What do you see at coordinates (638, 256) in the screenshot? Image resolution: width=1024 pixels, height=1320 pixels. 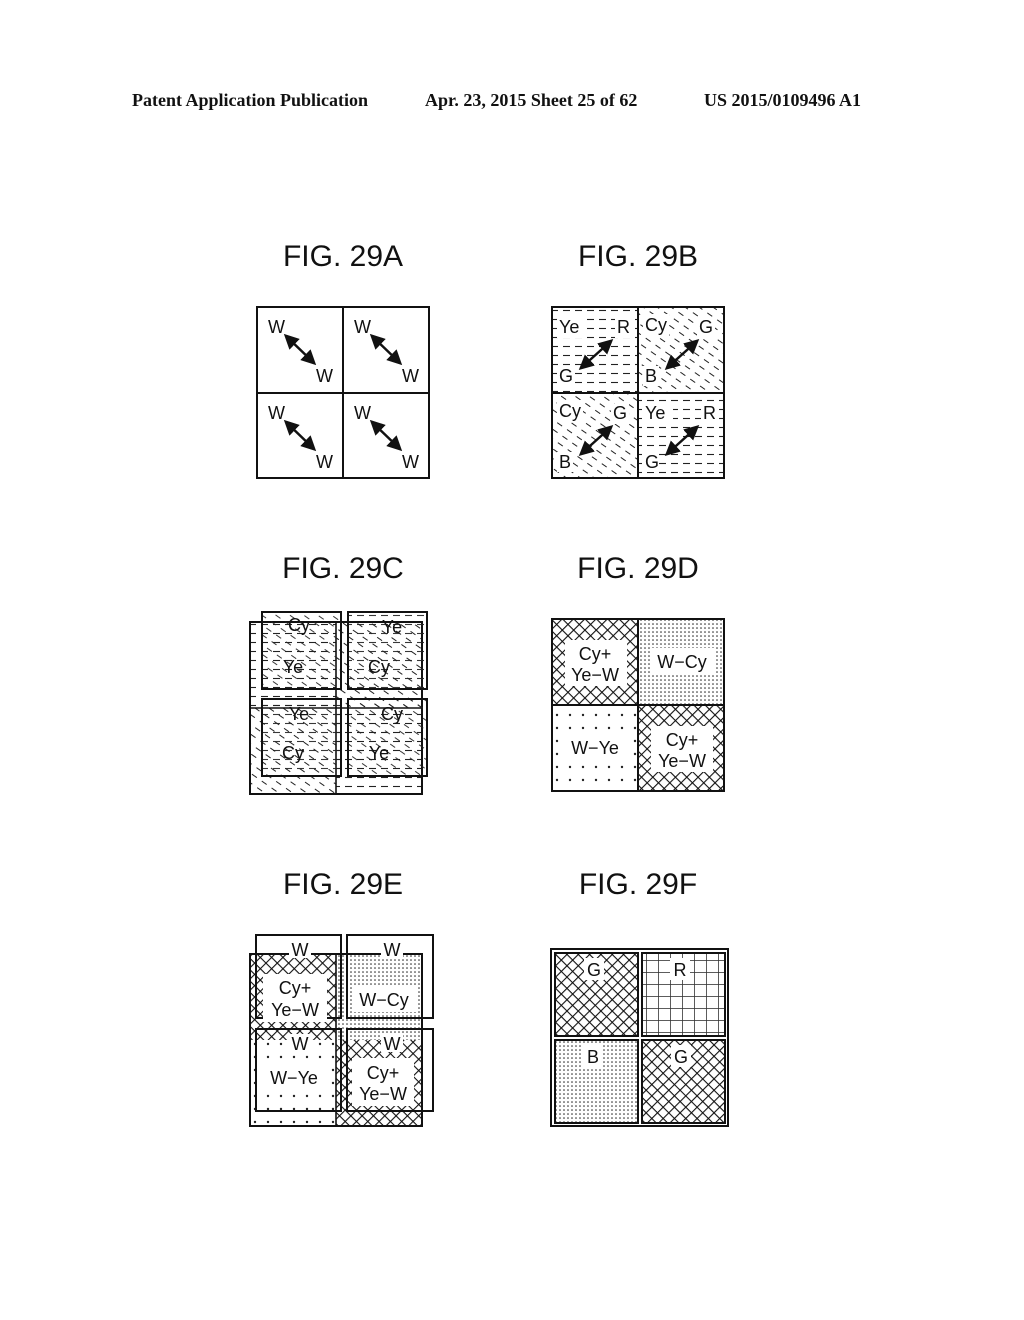 I see `fig-29b-title: FIG. 29B` at bounding box center [638, 256].